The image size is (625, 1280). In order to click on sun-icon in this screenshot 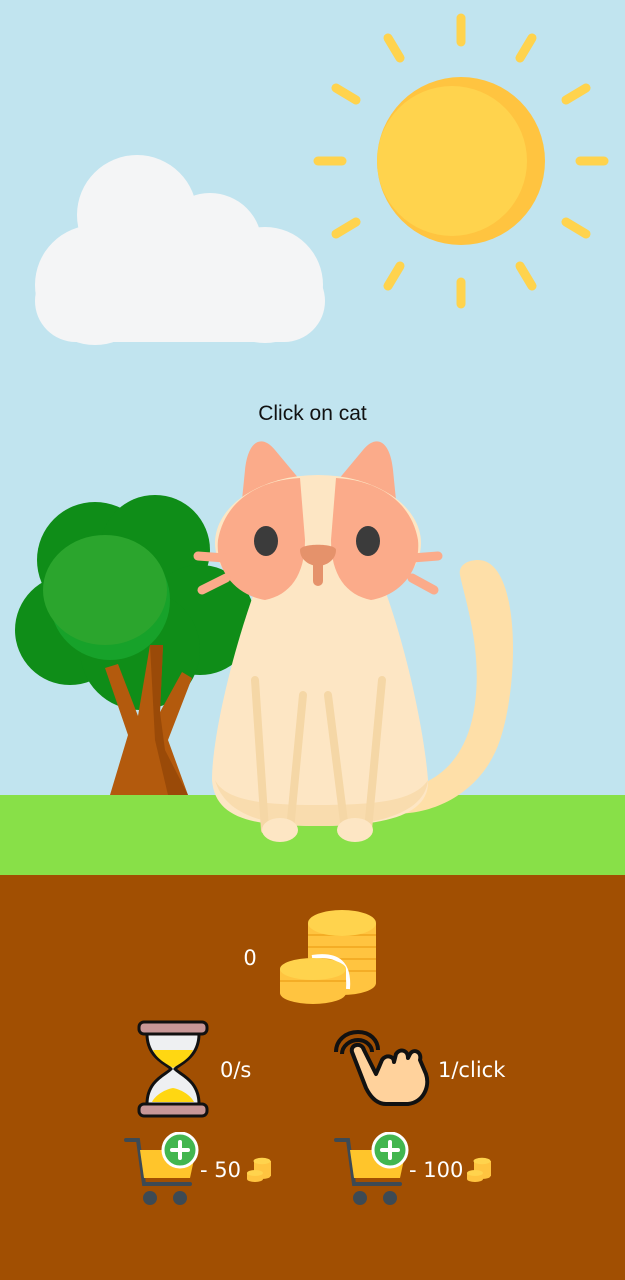, I will do `click(461, 161)`.